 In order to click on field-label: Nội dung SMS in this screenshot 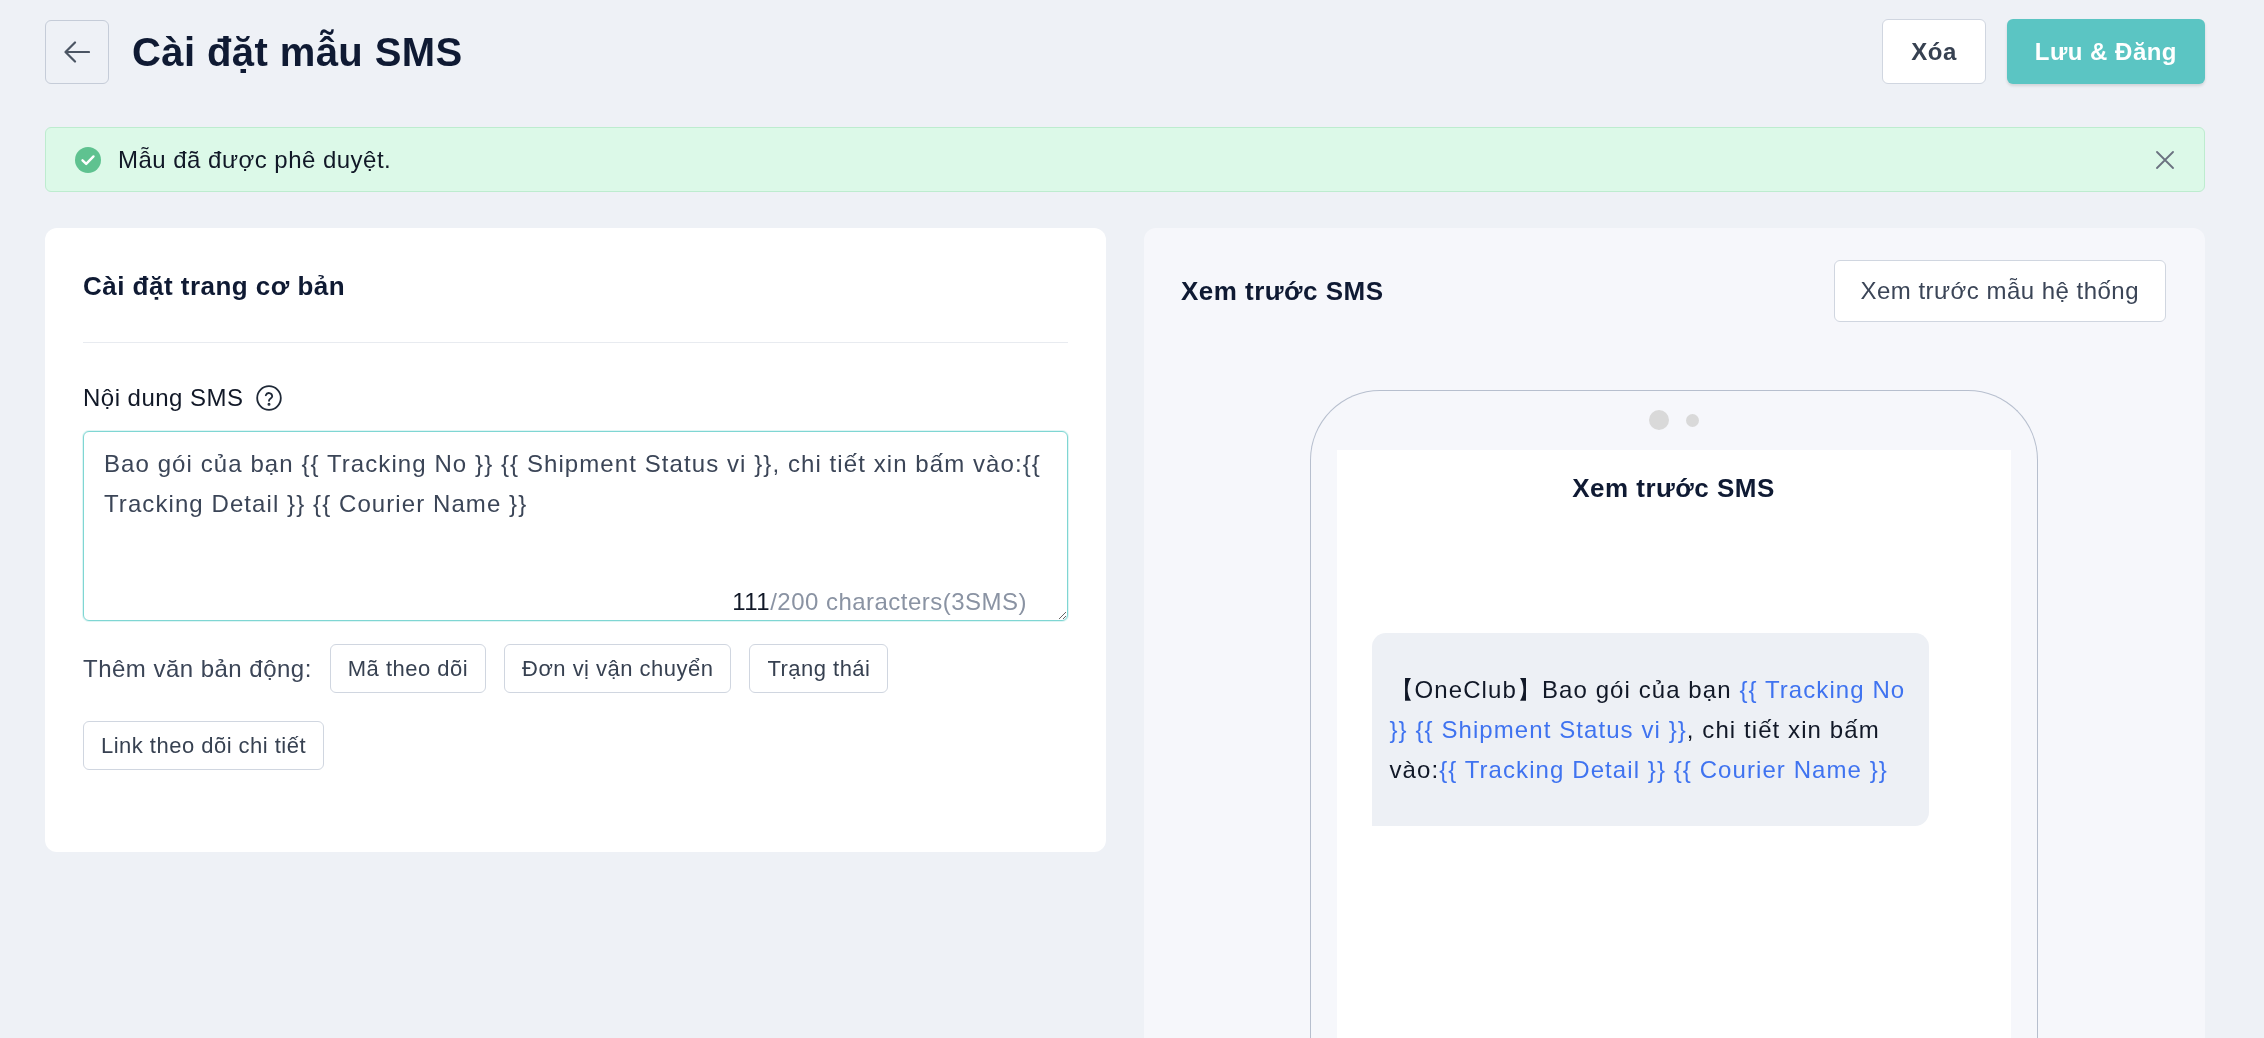, I will do `click(163, 398)`.